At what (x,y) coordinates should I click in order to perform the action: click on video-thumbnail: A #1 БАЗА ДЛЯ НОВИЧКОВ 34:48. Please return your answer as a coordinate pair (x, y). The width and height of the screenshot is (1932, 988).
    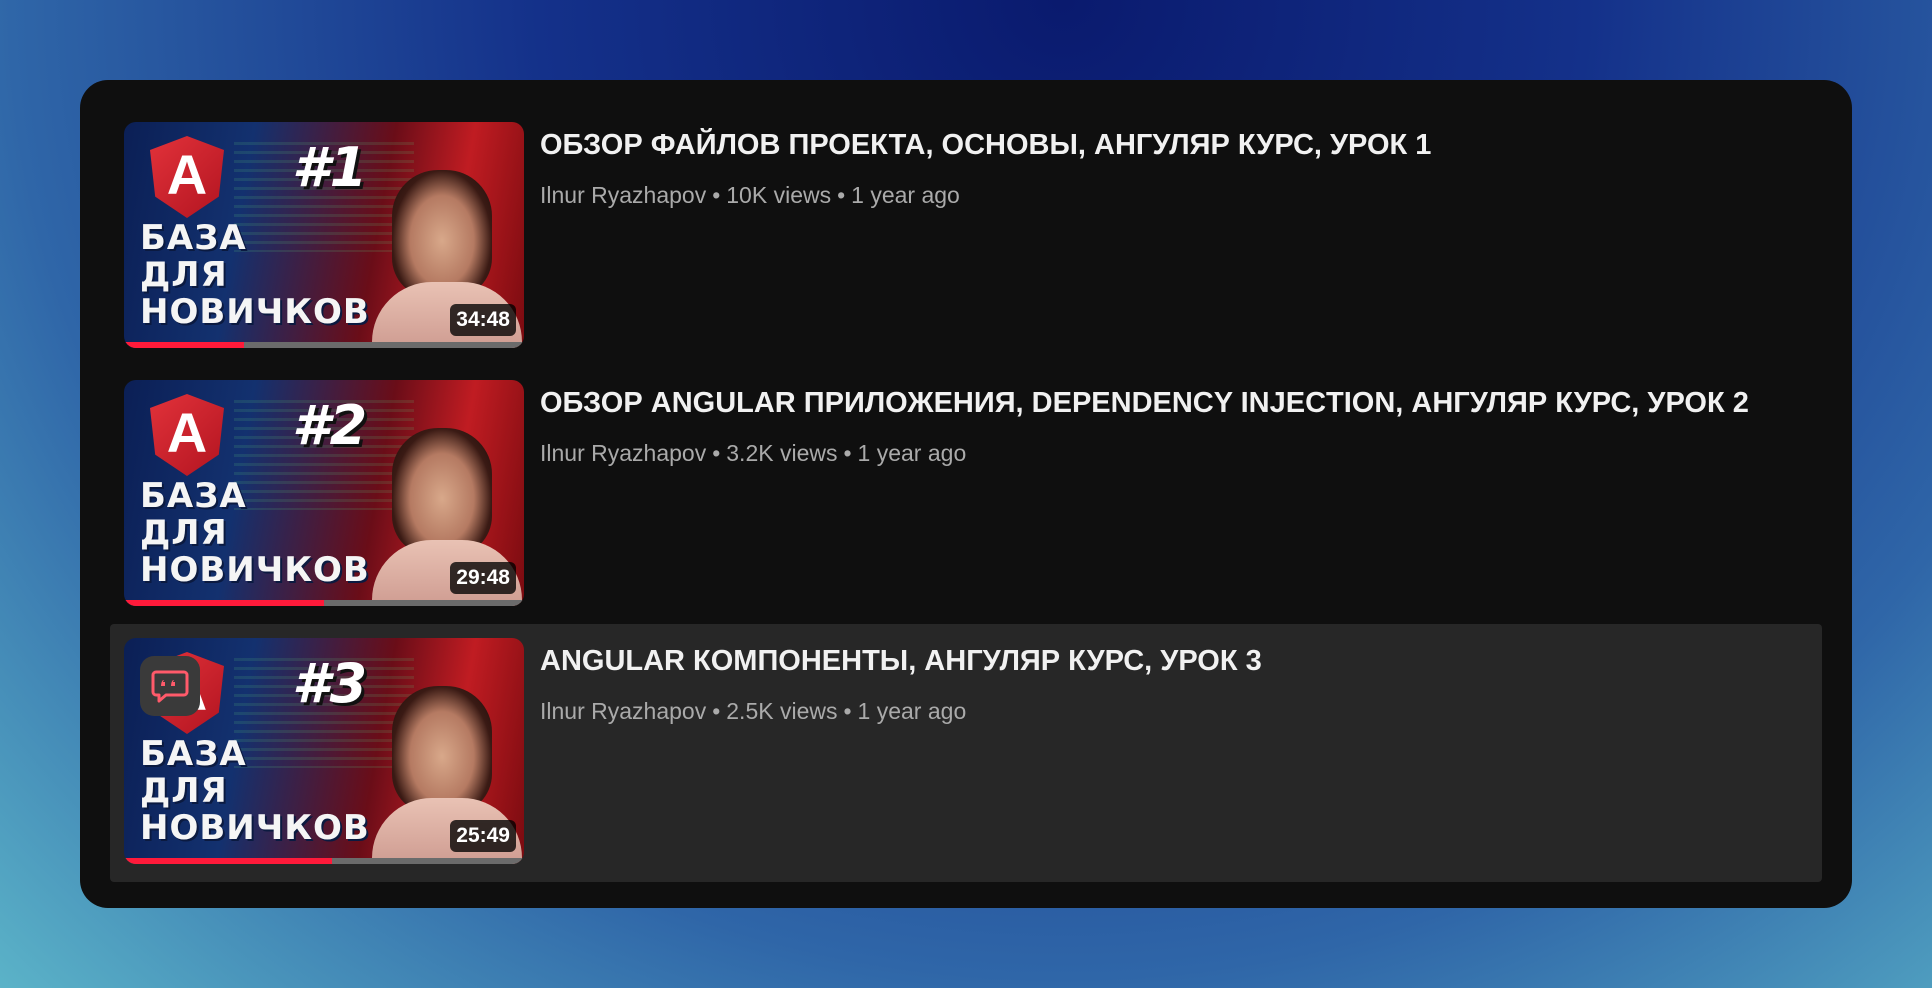
    Looking at the image, I should click on (324, 235).